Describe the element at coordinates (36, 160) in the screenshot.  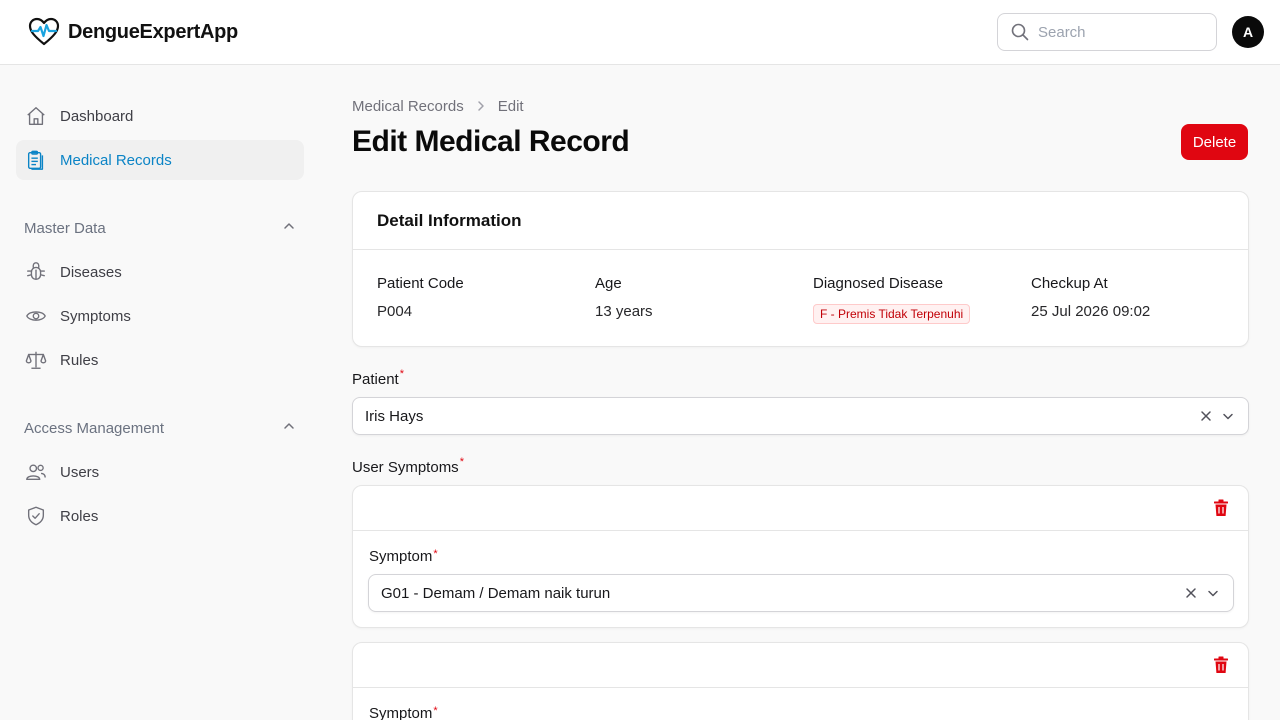
I see `clipboard-icon` at that location.